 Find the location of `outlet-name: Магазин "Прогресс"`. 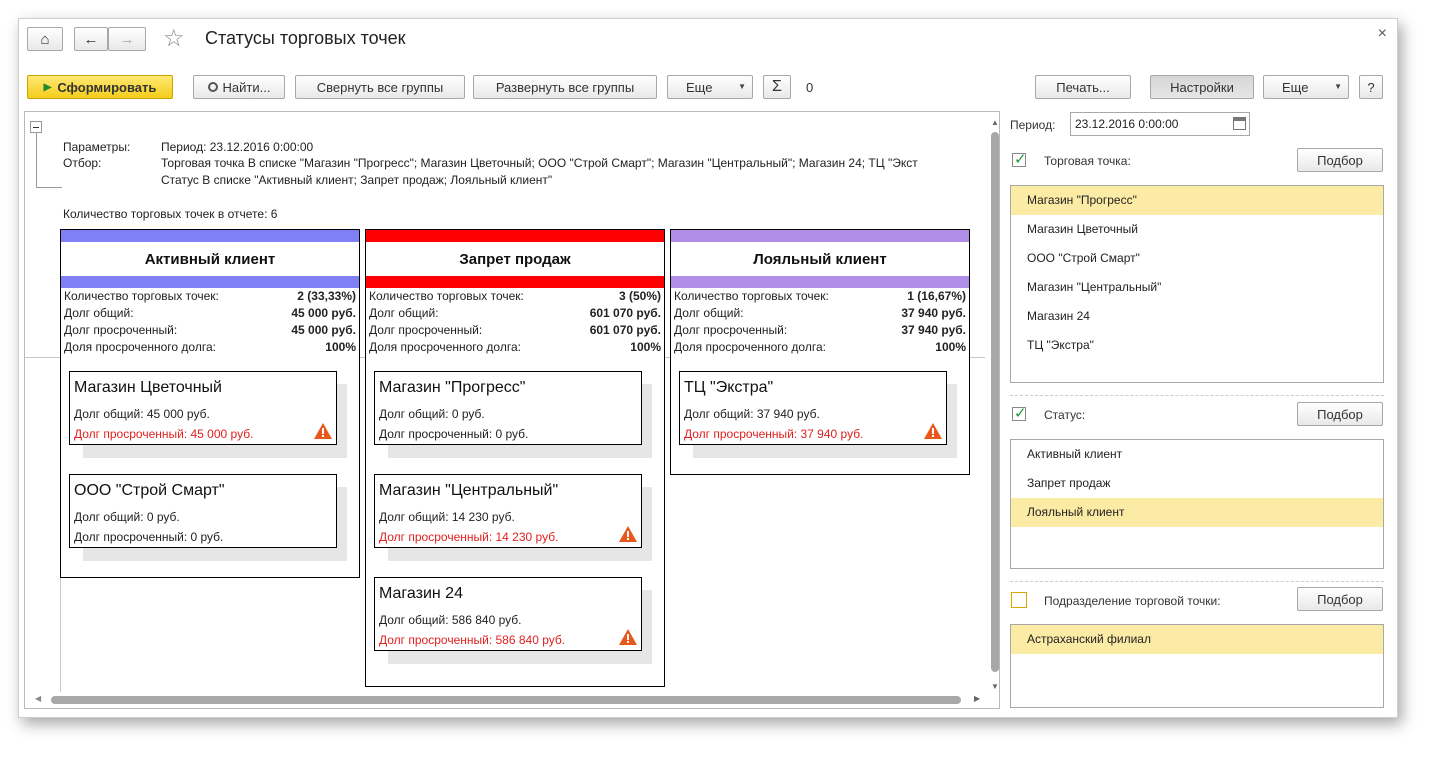

outlet-name: Магазин "Прогресс" is located at coordinates (452, 387).